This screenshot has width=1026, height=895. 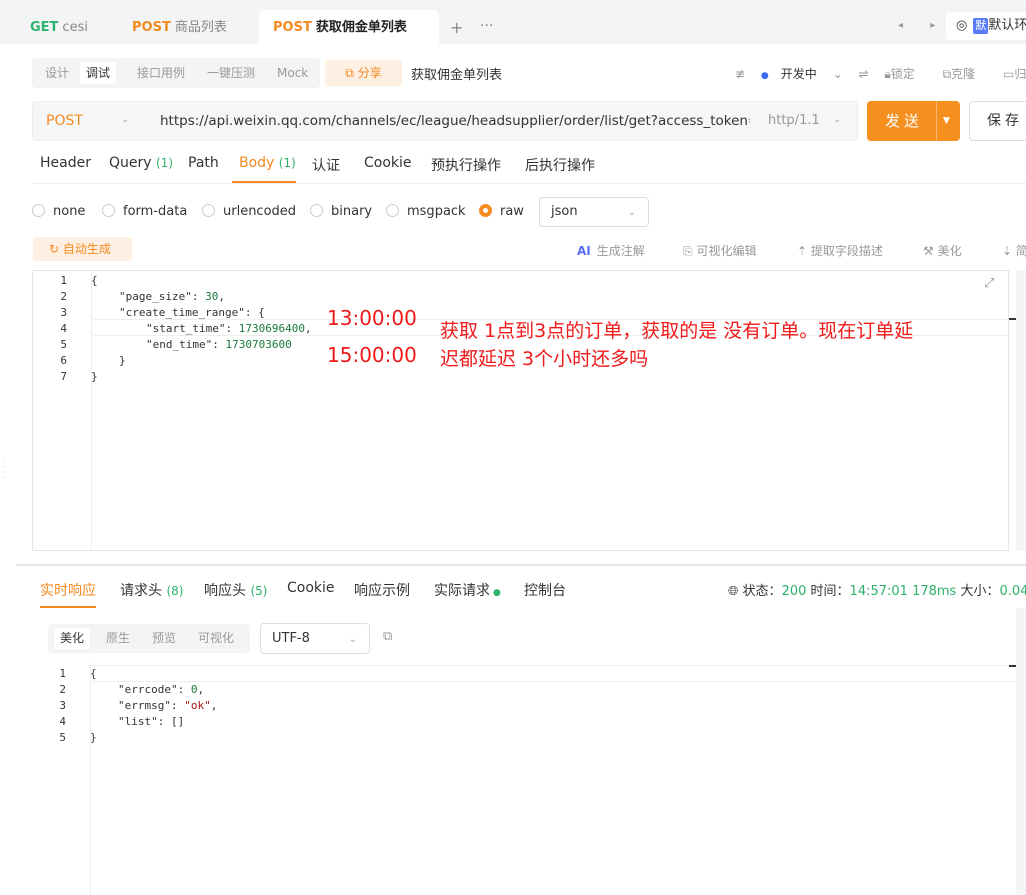 I want to click on raw-format-select: json ⌄, so click(x=594, y=212).